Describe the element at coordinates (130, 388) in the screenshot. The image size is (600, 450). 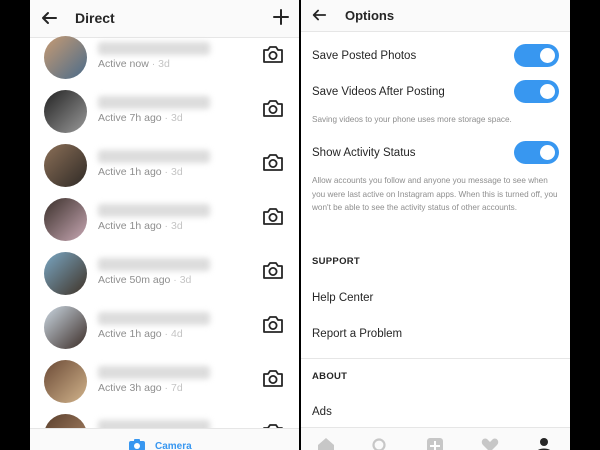
I see `activity-status: Active 3h ago` at that location.